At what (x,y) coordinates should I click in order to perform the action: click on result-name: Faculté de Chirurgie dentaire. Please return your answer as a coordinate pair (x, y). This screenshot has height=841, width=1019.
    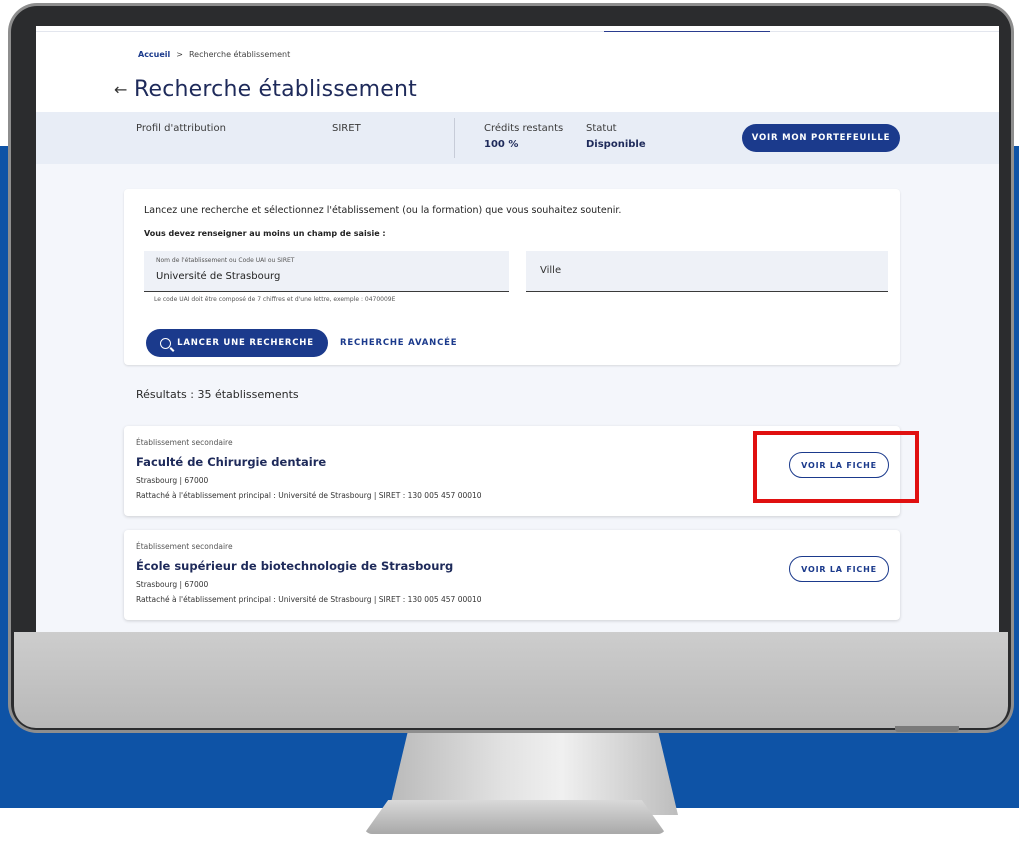
    Looking at the image, I should click on (231, 462).